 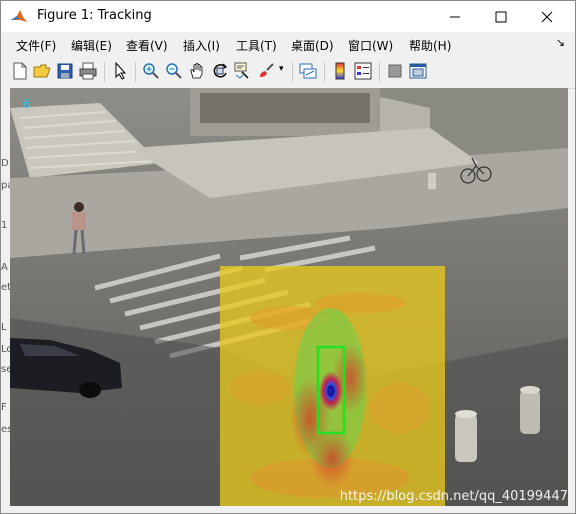 I want to click on window-title: Figure 1: Tracking, so click(x=94, y=15).